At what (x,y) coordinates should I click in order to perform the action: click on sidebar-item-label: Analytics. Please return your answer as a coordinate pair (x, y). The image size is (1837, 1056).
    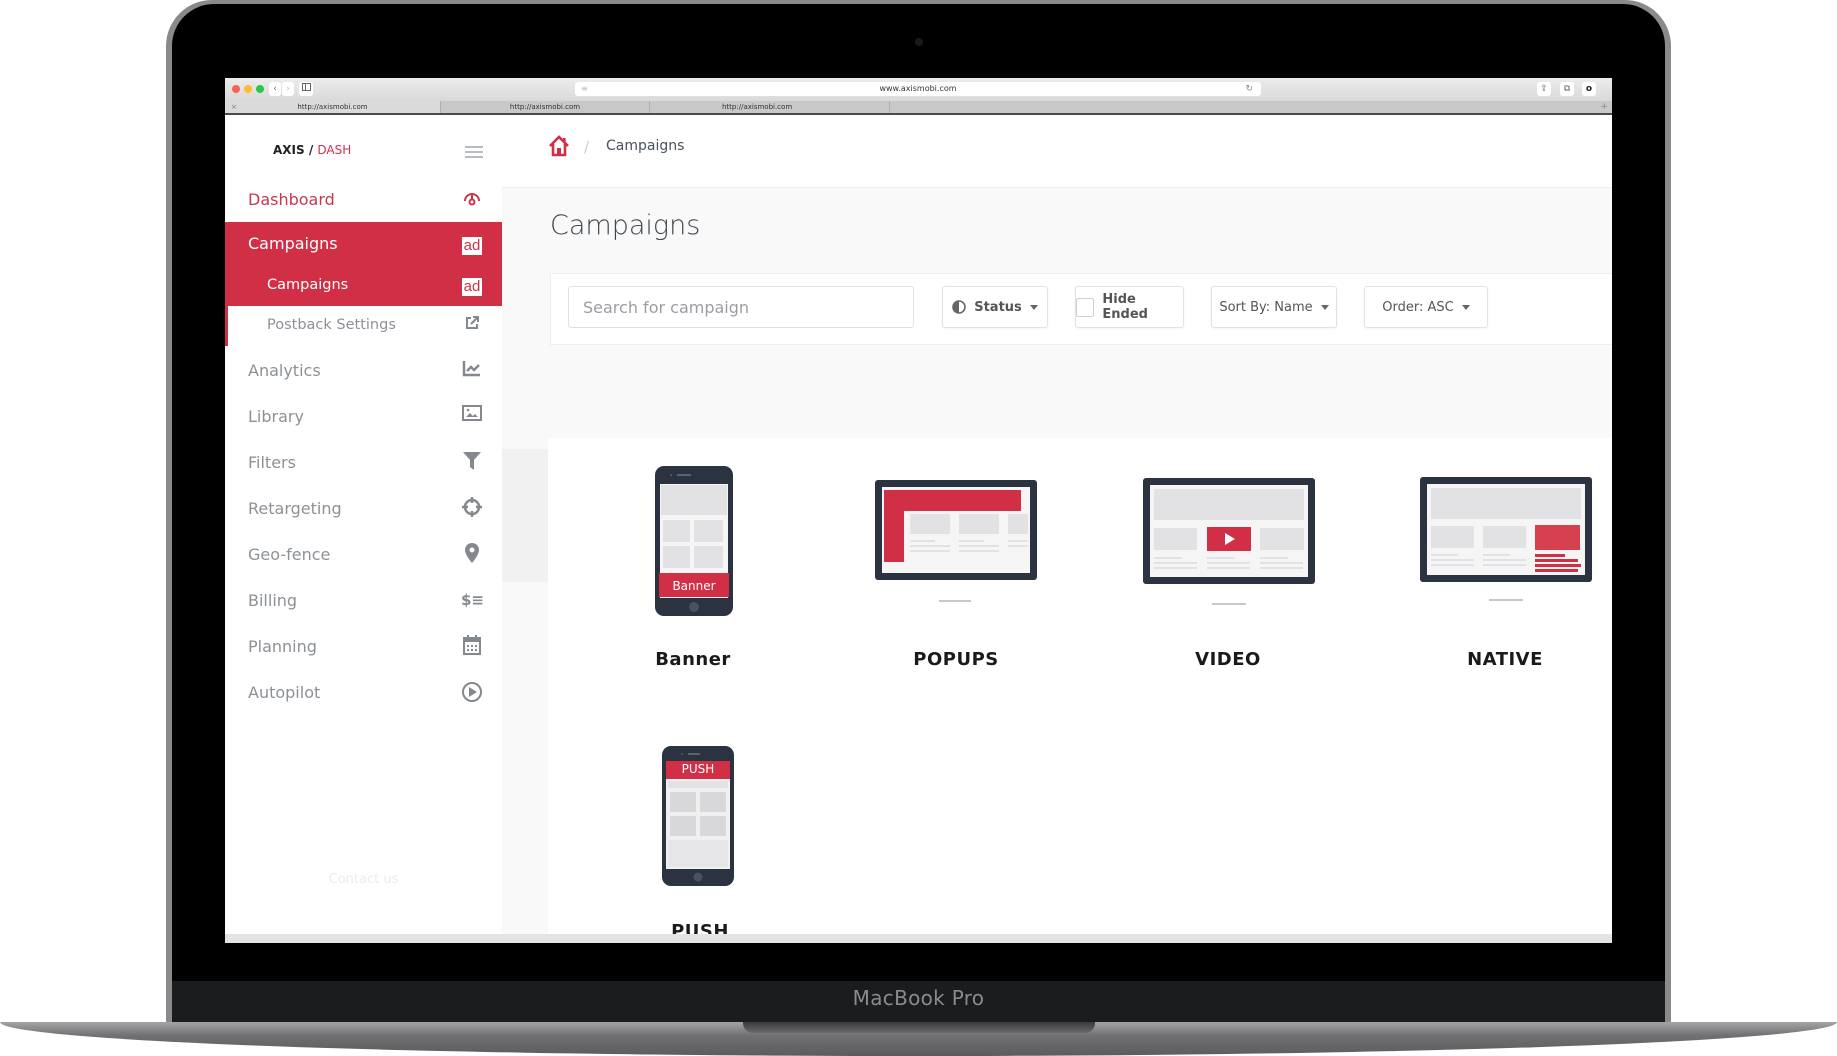
    Looking at the image, I should click on (284, 370).